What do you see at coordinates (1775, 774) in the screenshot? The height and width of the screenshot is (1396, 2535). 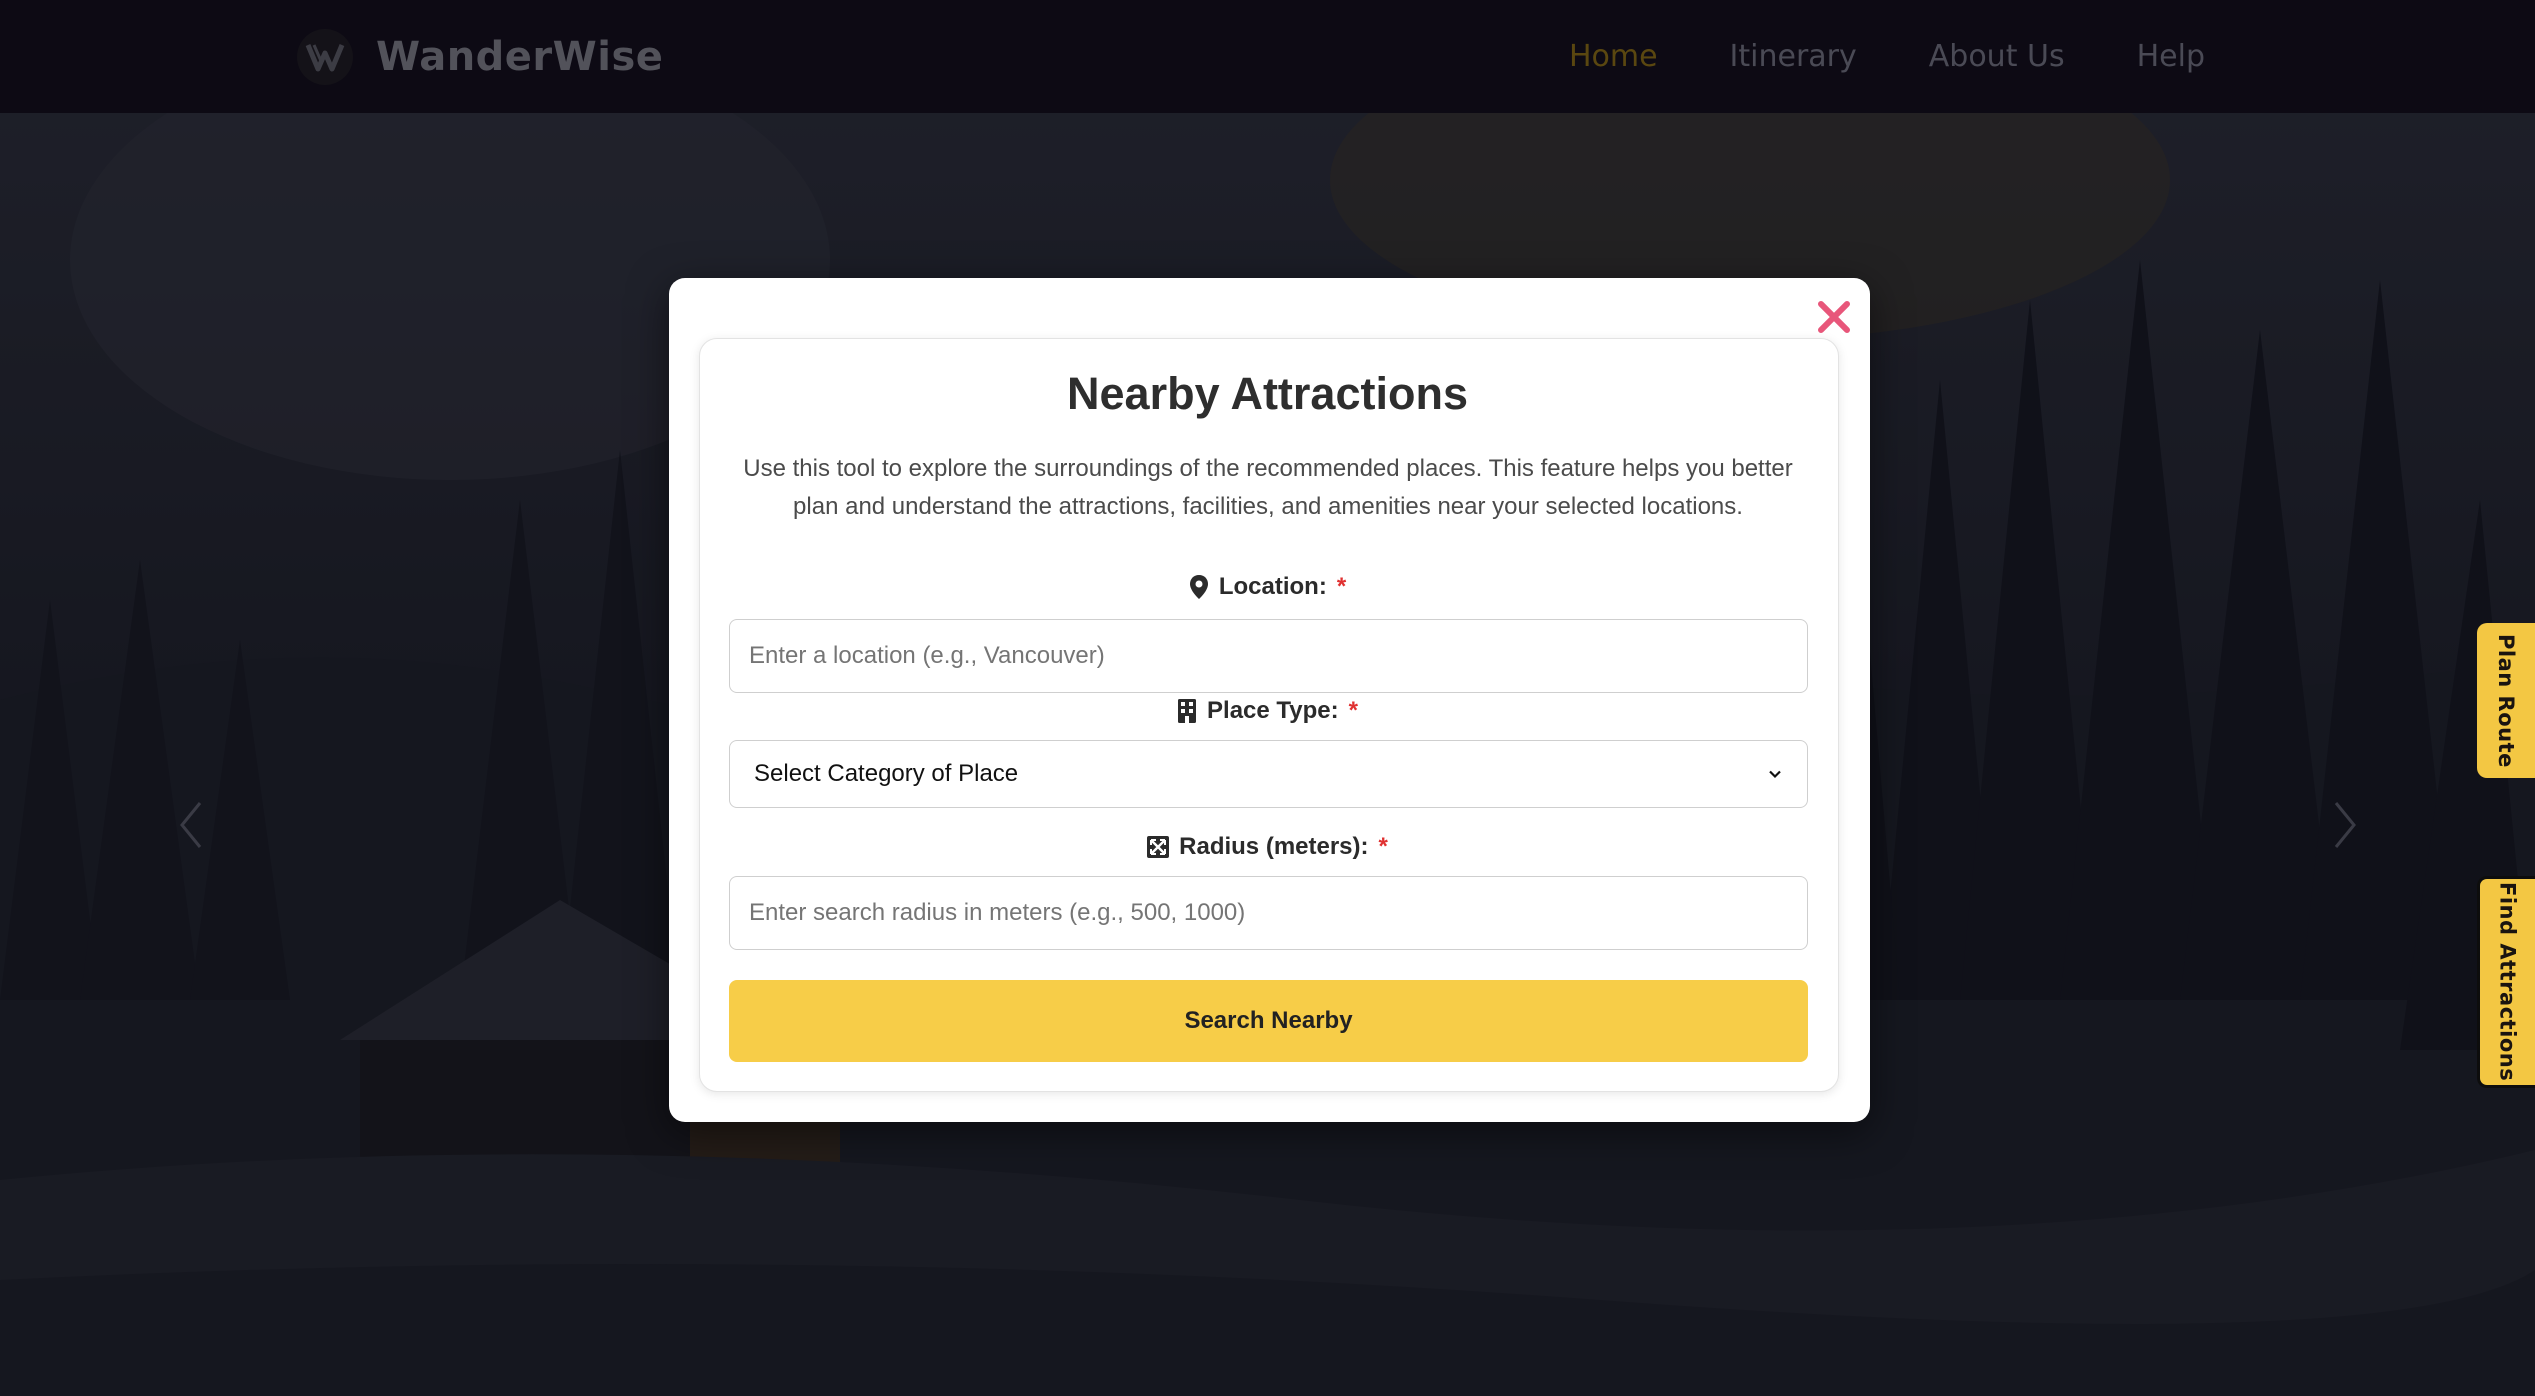 I see `chevron-down-icon` at bounding box center [1775, 774].